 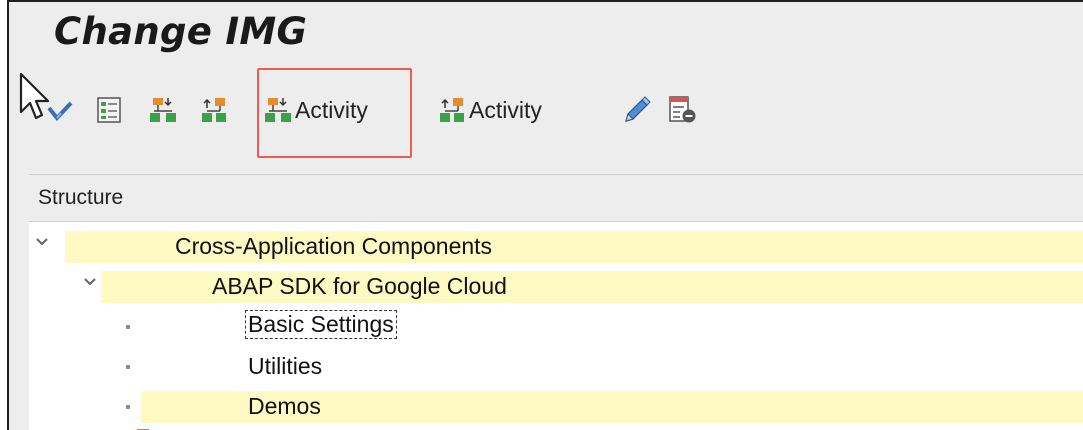 What do you see at coordinates (556, 247) in the screenshot?
I see `tree-node-cross-application-components: Cross-Application Components` at bounding box center [556, 247].